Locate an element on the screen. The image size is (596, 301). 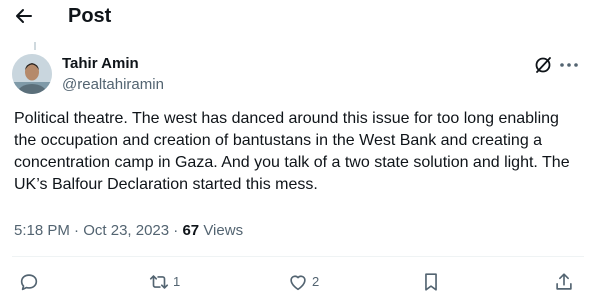
like-button: 2 is located at coordinates (303, 282).